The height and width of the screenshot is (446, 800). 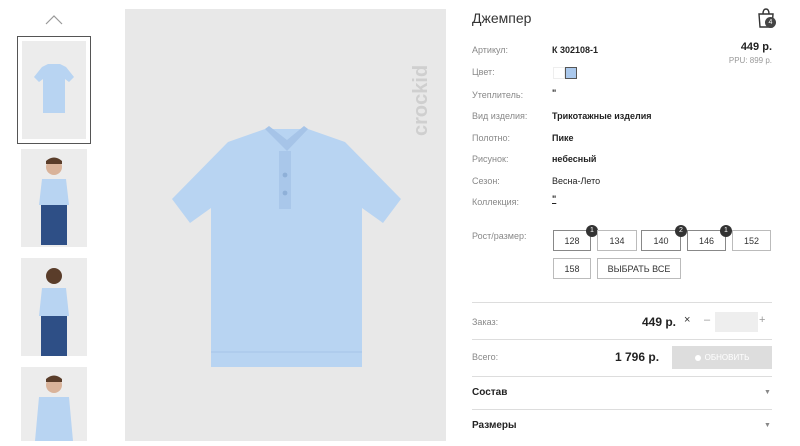 What do you see at coordinates (602, 116) in the screenshot?
I see `attr-value-type: Трикотажные изделия` at bounding box center [602, 116].